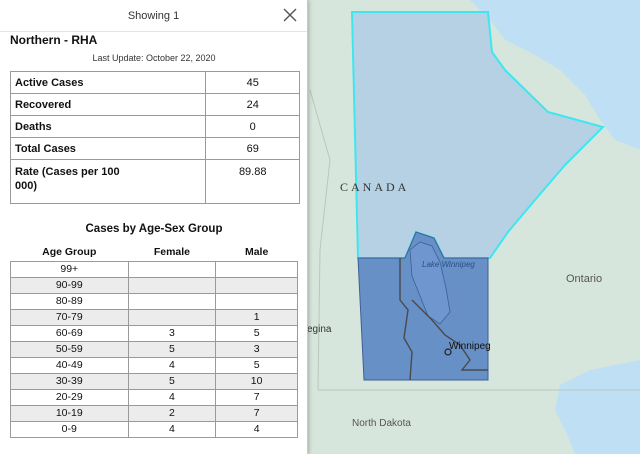 This screenshot has width=640, height=454. Describe the element at coordinates (69, 251) in the screenshot. I see `header-age-group: Age Group` at that location.